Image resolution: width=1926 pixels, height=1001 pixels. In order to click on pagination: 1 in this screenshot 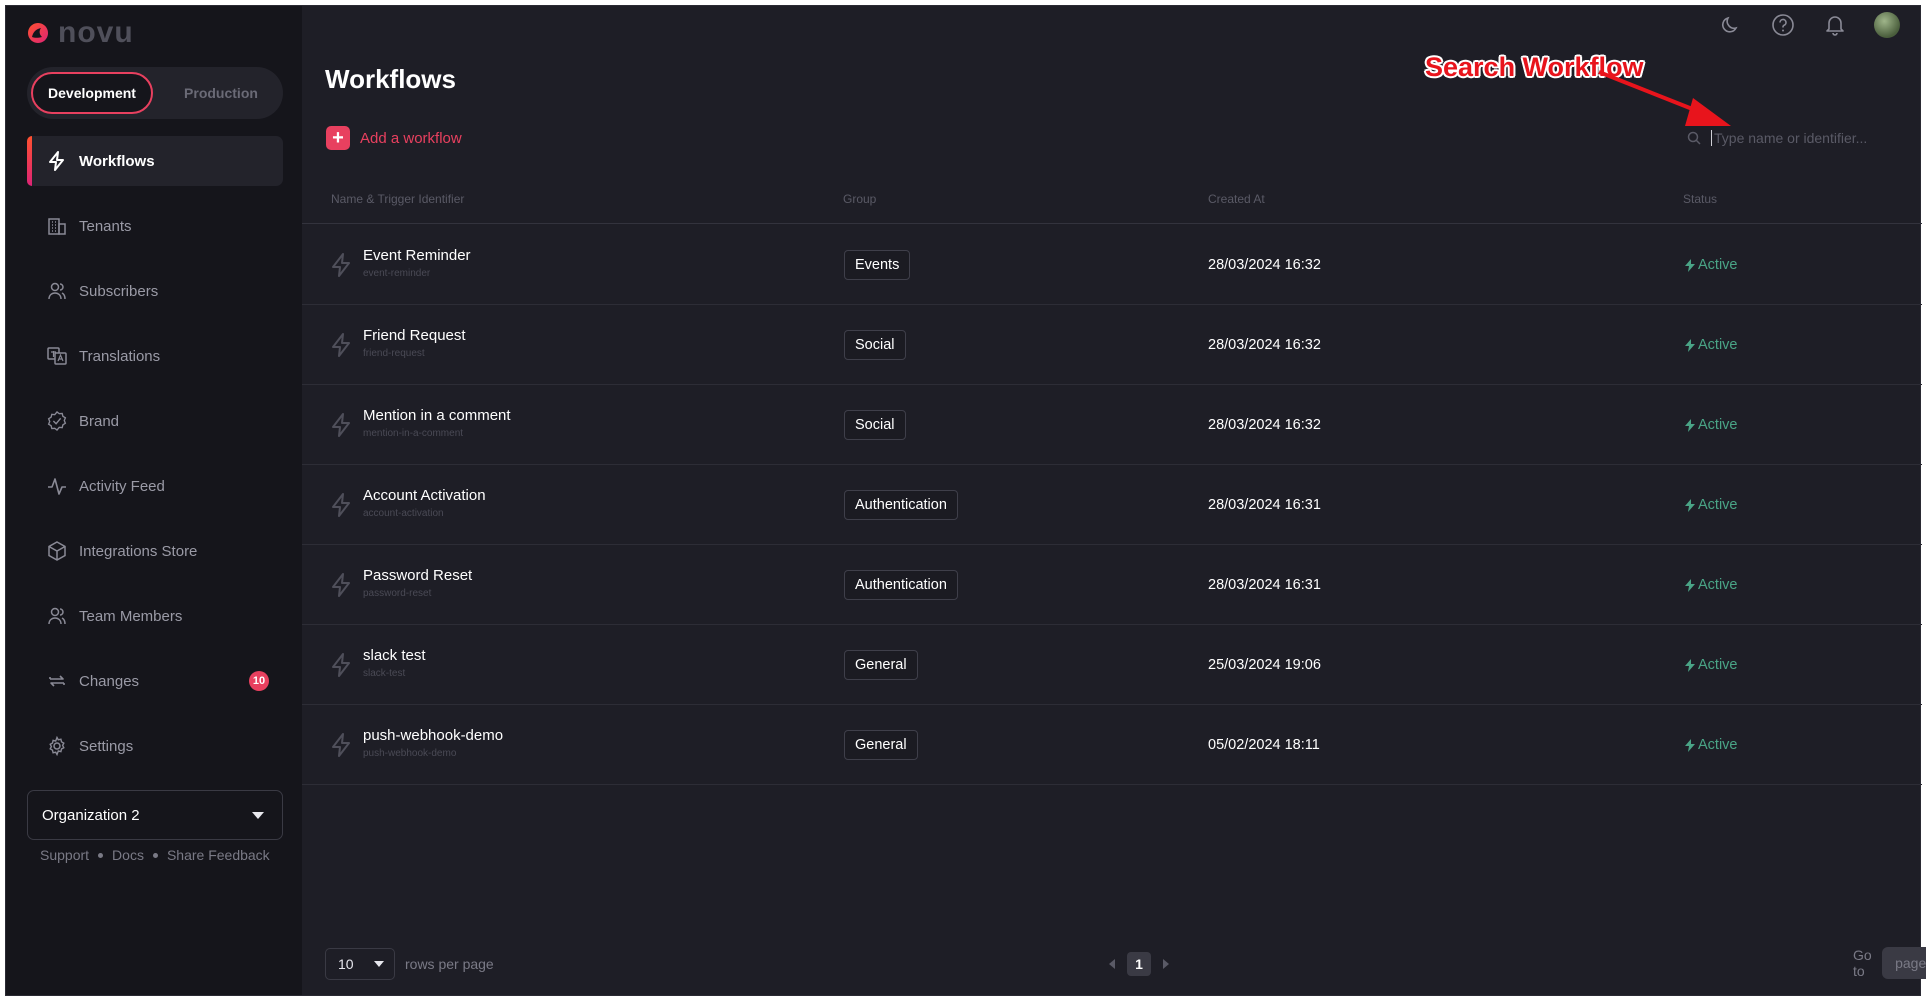, I will do `click(1139, 964)`.